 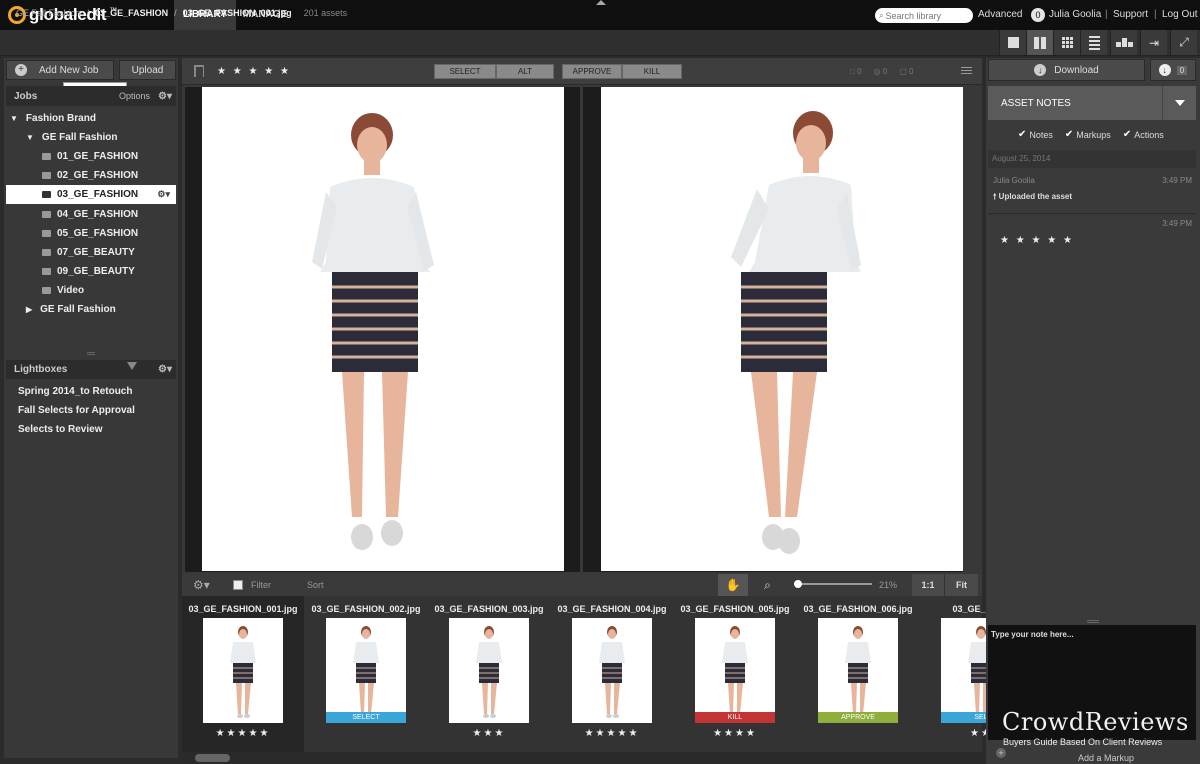 What do you see at coordinates (1038, 15) in the screenshot?
I see `notification-badge: 0` at bounding box center [1038, 15].